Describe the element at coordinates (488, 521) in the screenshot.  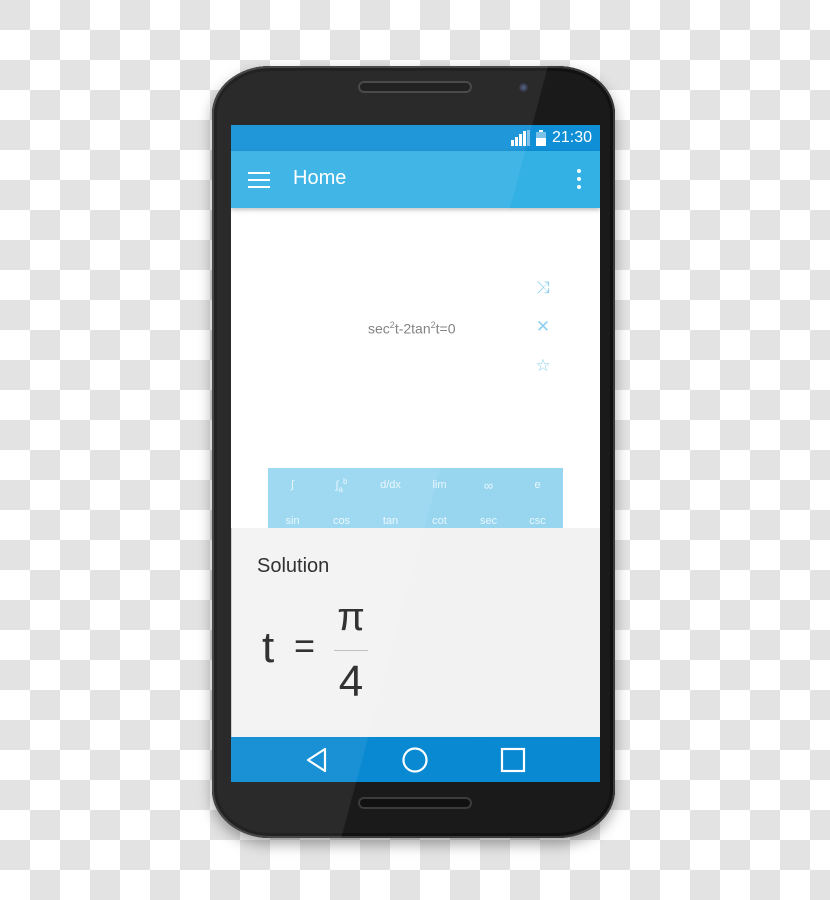
I see `key-sec: sec` at that location.